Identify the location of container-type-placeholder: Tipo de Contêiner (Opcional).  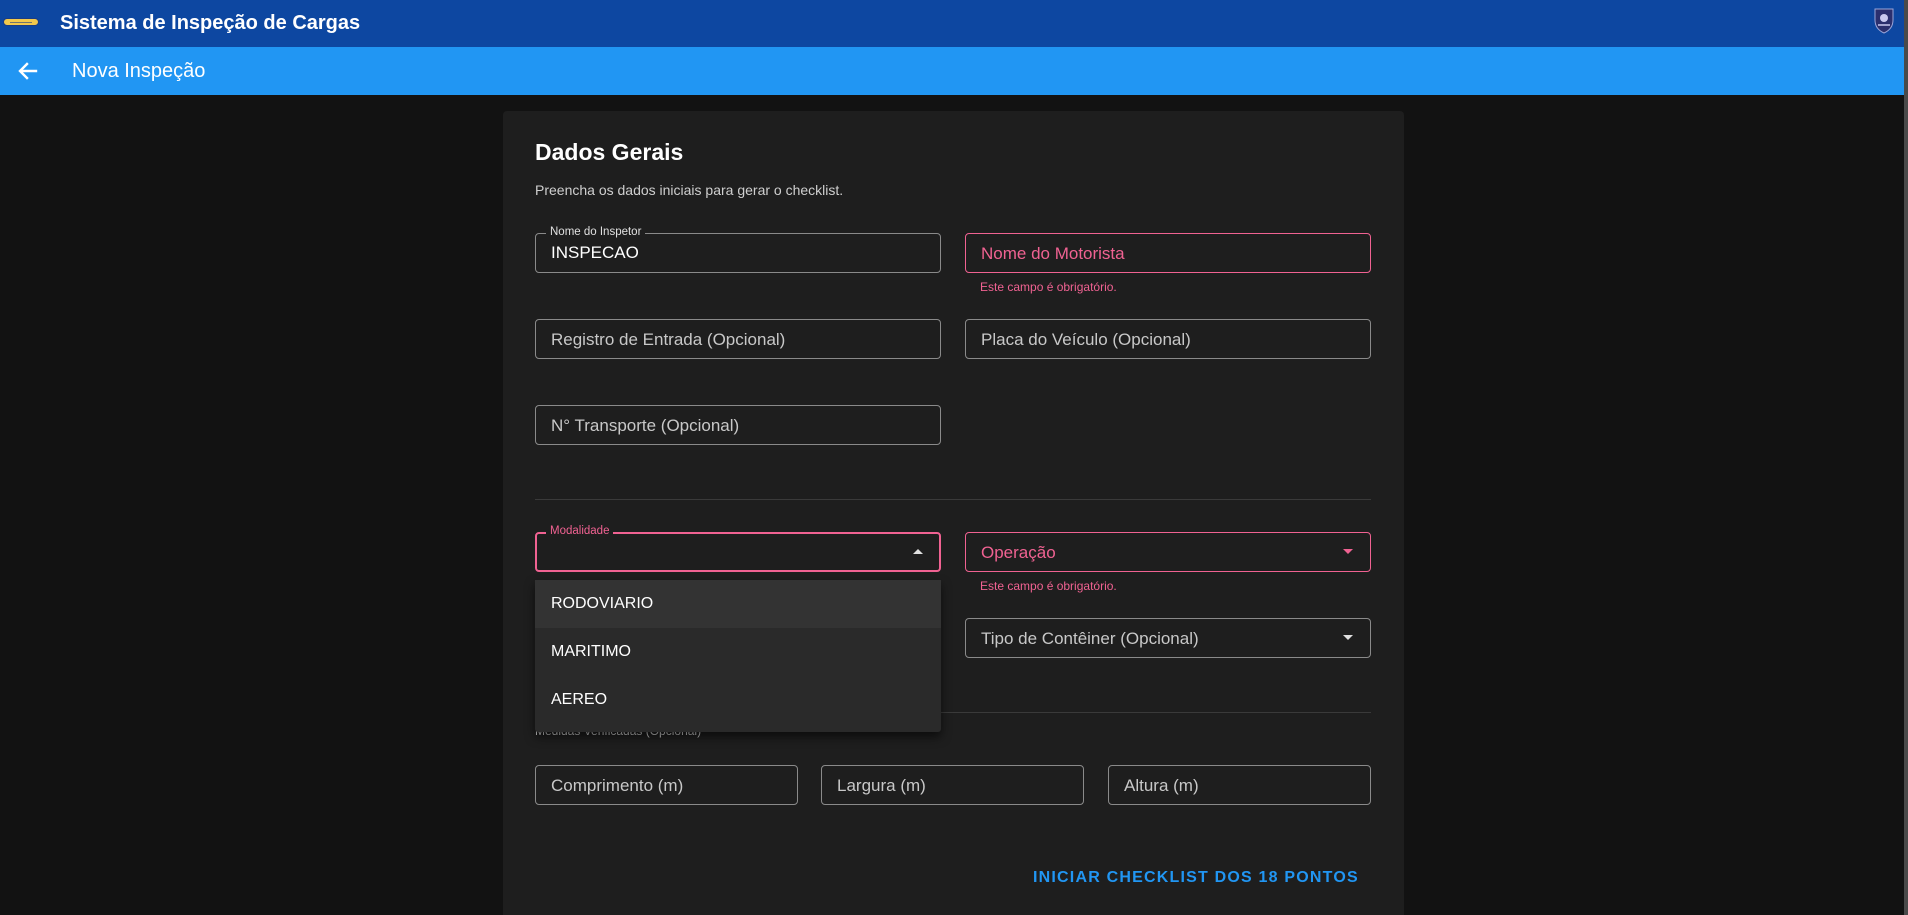
(1090, 638).